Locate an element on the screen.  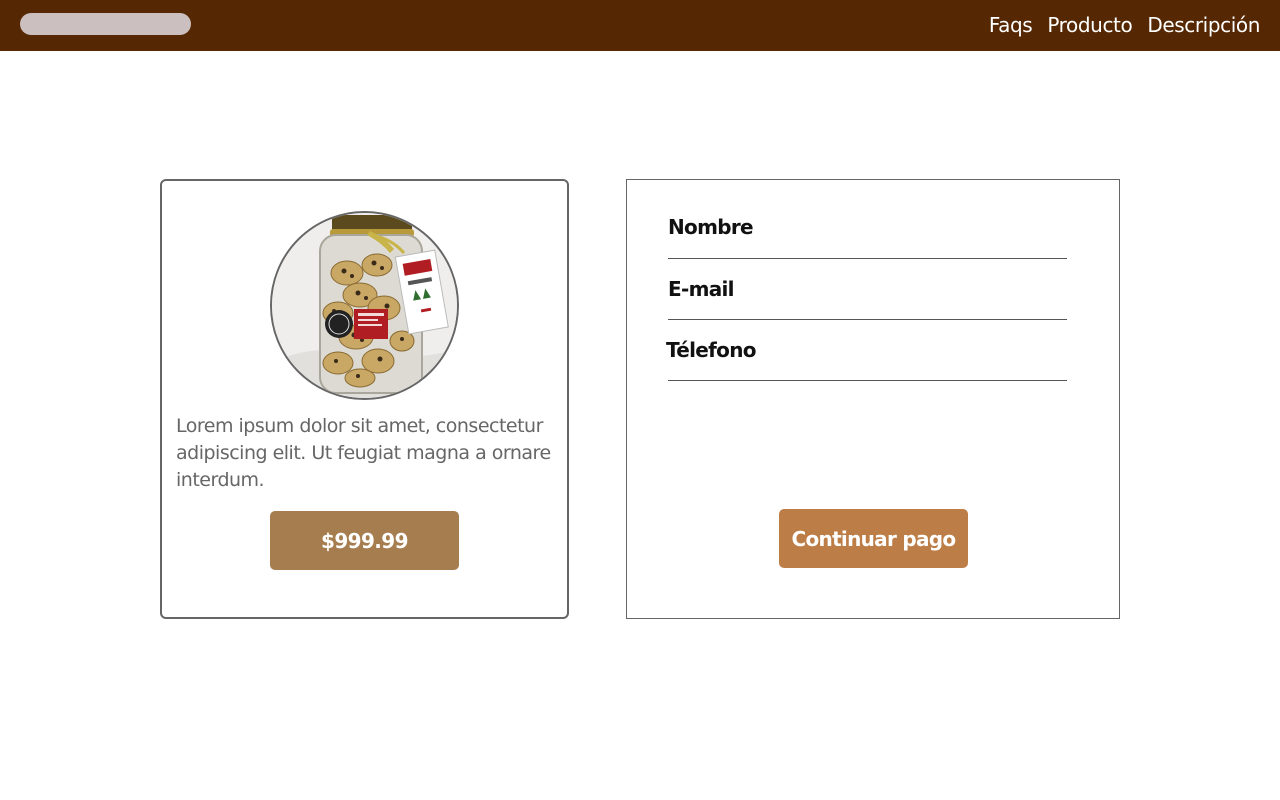
email-field: E-mail is located at coordinates (867, 290).